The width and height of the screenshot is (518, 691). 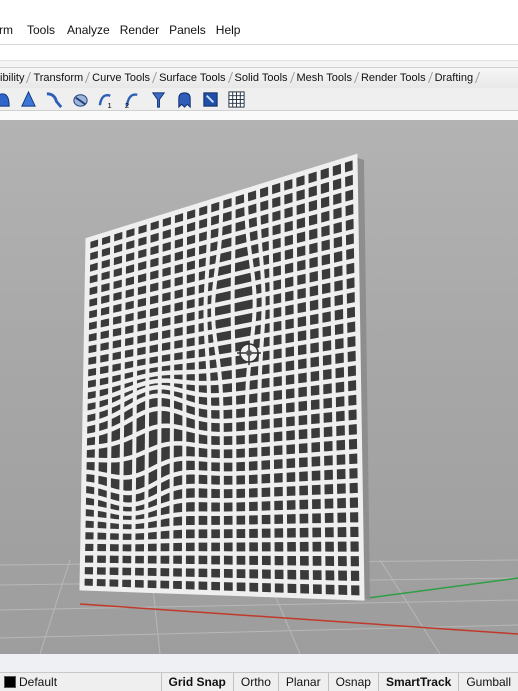 What do you see at coordinates (92, 30) in the screenshot?
I see `menu-analyze: Analyze` at bounding box center [92, 30].